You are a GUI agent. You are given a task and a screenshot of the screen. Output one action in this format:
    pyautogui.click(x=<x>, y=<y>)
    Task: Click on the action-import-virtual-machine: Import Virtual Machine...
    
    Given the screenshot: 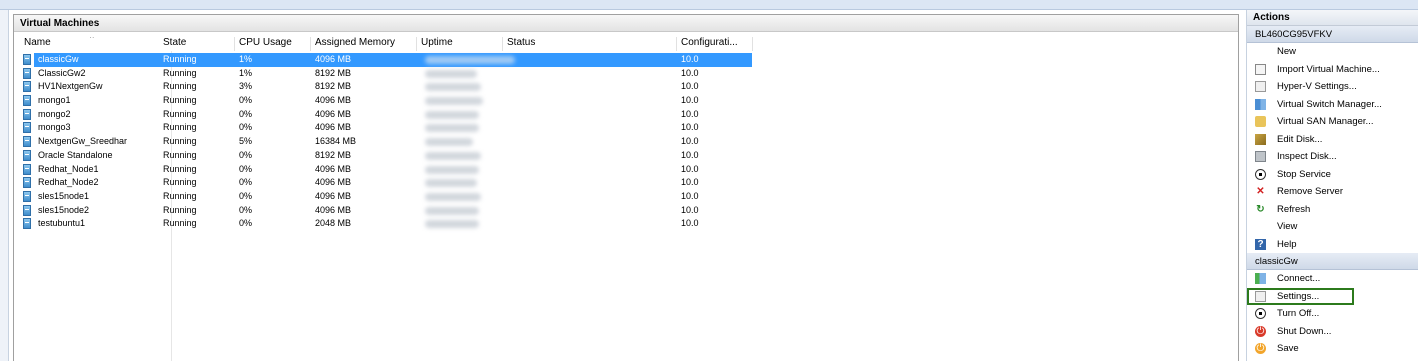 What is the action you would take?
    pyautogui.click(x=1332, y=70)
    